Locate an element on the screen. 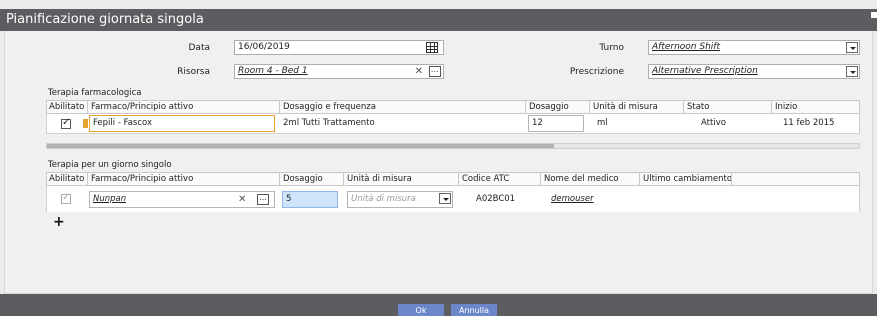 The height and width of the screenshot is (316, 877). col-inizio: Inizio is located at coordinates (816, 107).